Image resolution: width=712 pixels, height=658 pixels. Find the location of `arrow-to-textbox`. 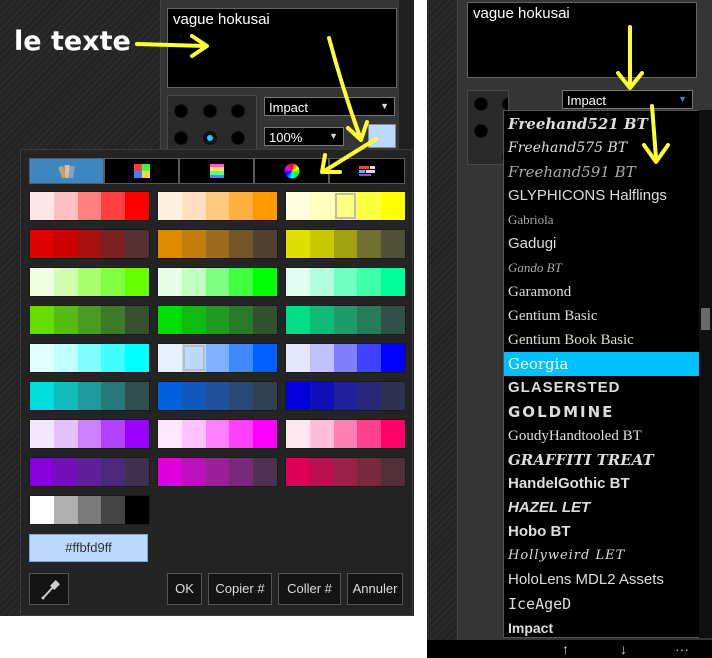

arrow-to-textbox is located at coordinates (171, 45).